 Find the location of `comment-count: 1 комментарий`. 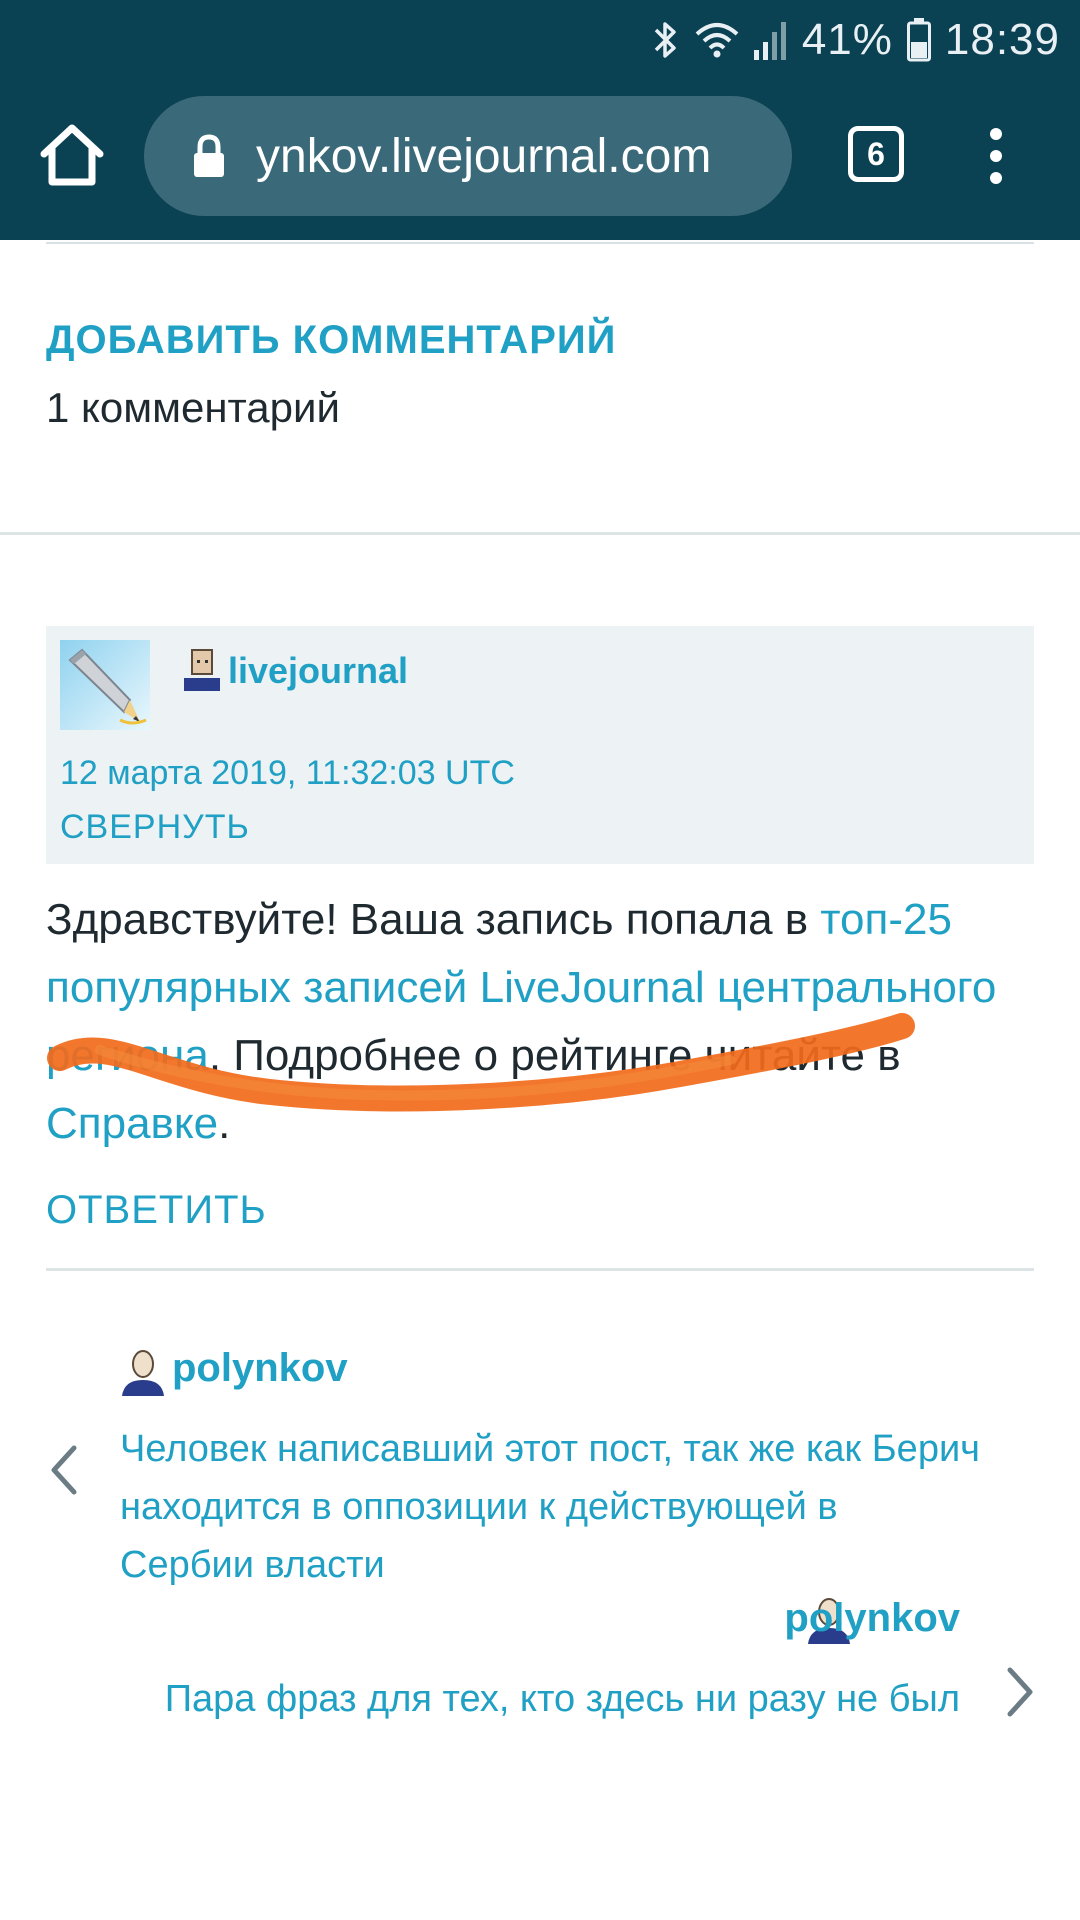

comment-count: 1 комментарий is located at coordinates (193, 407).